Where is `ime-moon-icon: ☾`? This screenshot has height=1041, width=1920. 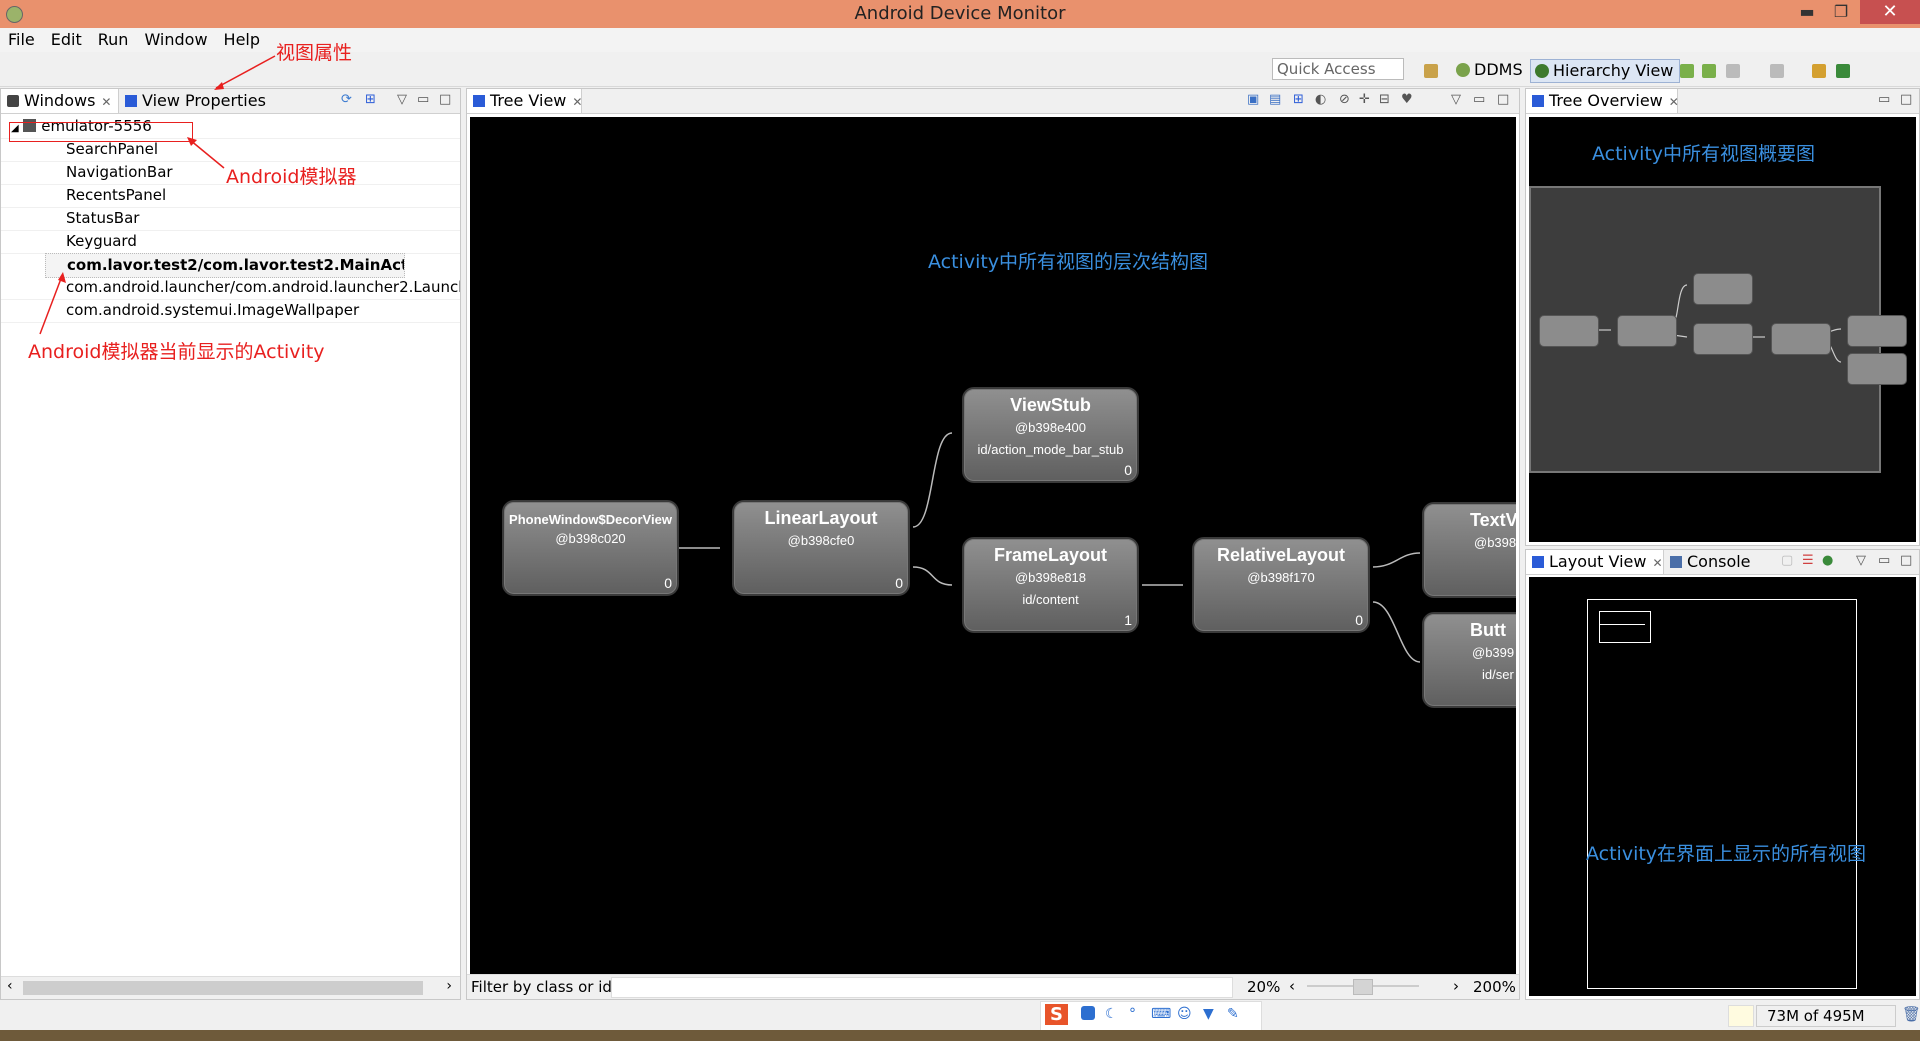 ime-moon-icon: ☾ is located at coordinates (1111, 1014).